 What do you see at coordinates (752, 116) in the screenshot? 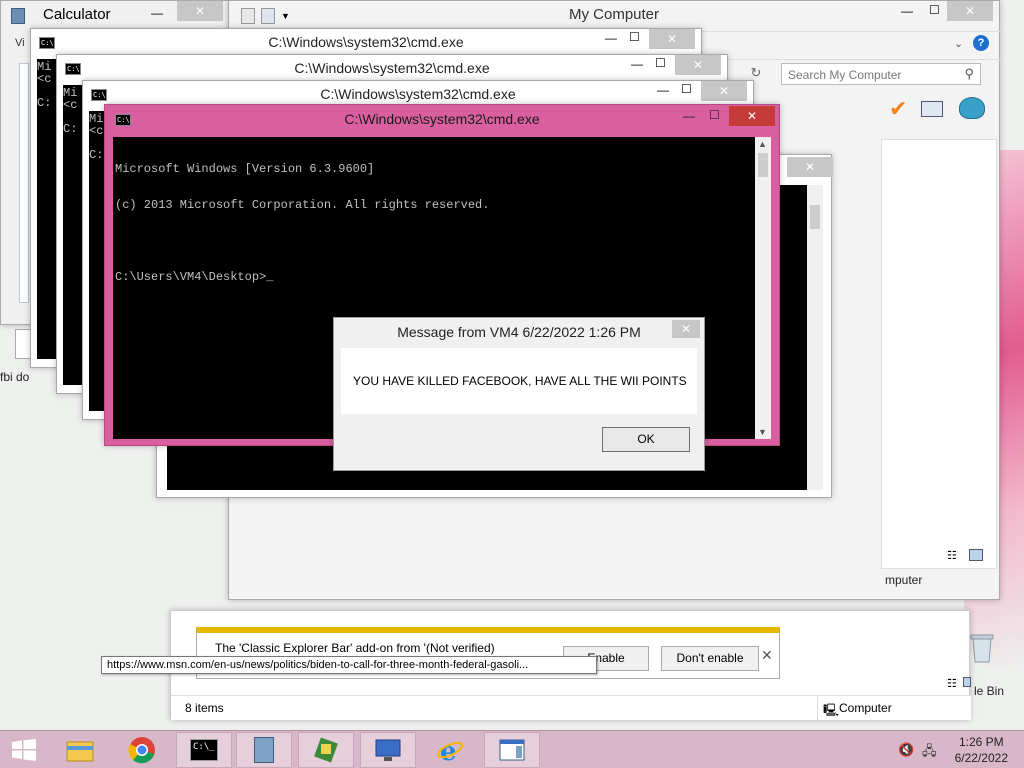
I see `cmd-window-active-close-button: ✕` at bounding box center [752, 116].